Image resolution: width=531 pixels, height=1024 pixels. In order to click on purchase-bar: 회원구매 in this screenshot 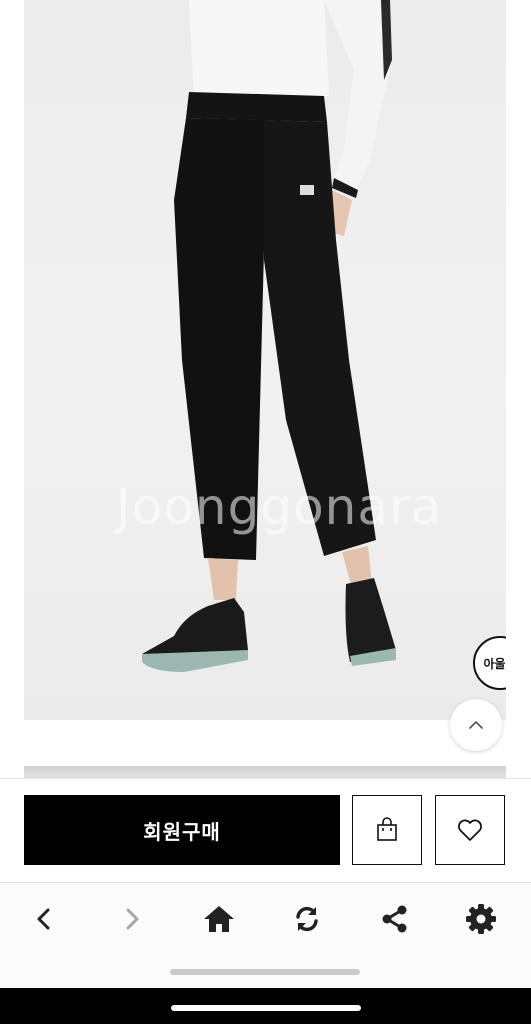, I will do `click(265, 830)`.